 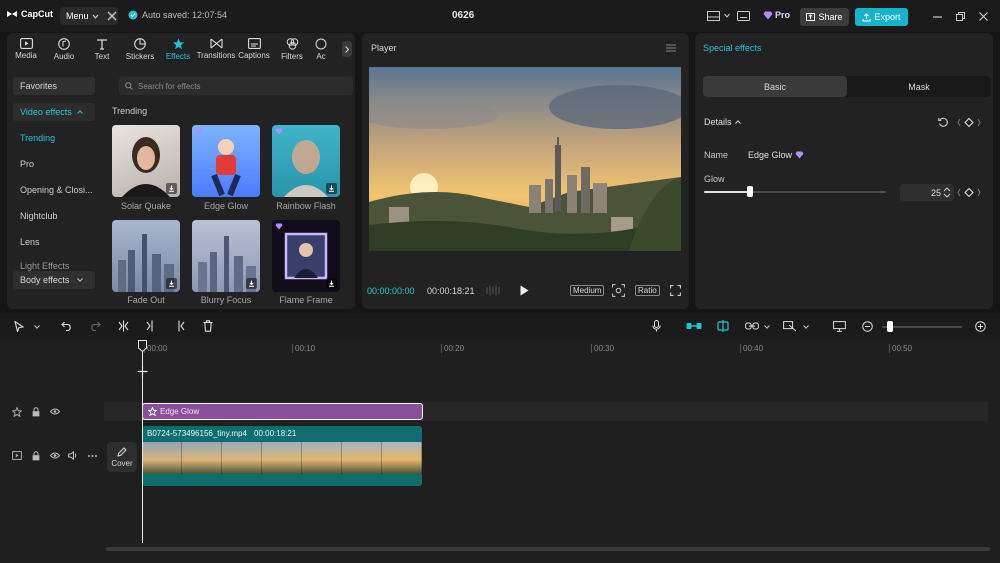 What do you see at coordinates (713, 16) in the screenshot?
I see `layout-icon` at bounding box center [713, 16].